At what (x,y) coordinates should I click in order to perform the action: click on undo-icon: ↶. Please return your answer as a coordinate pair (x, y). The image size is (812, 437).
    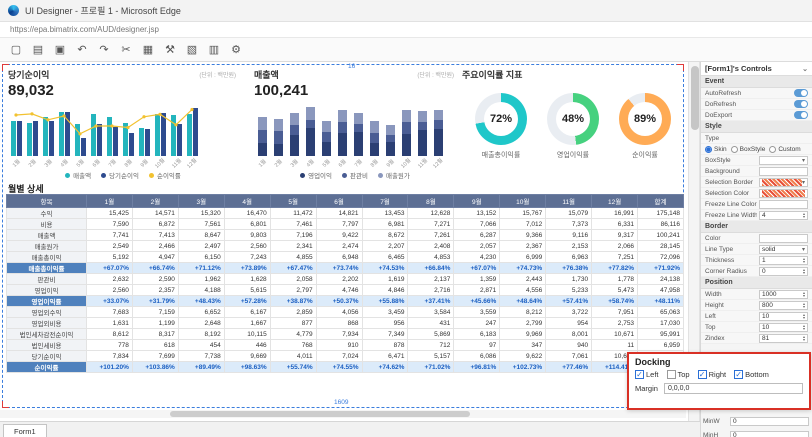
    Looking at the image, I should click on (82, 50).